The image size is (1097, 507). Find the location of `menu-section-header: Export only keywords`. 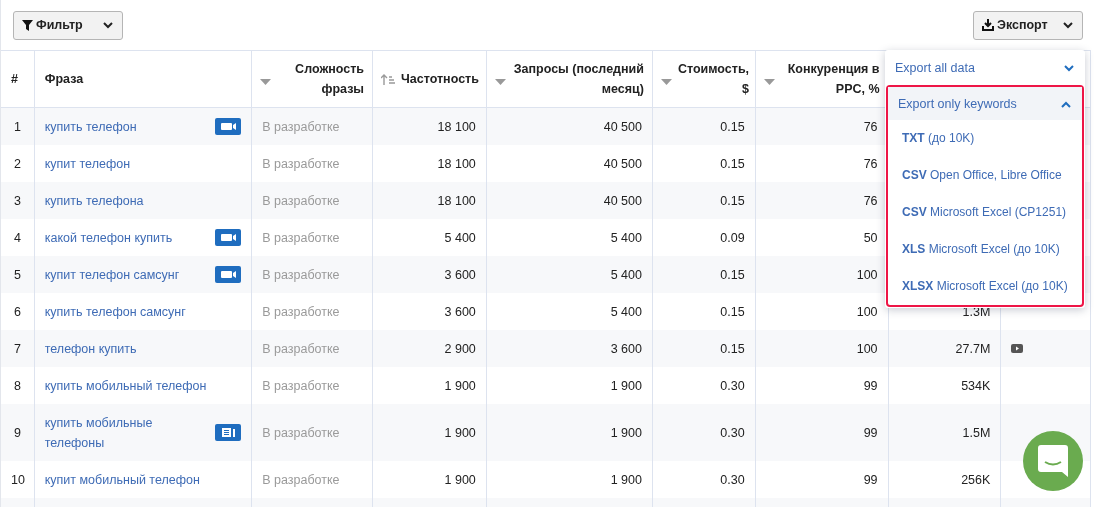

menu-section-header: Export only keywords is located at coordinates (985, 103).